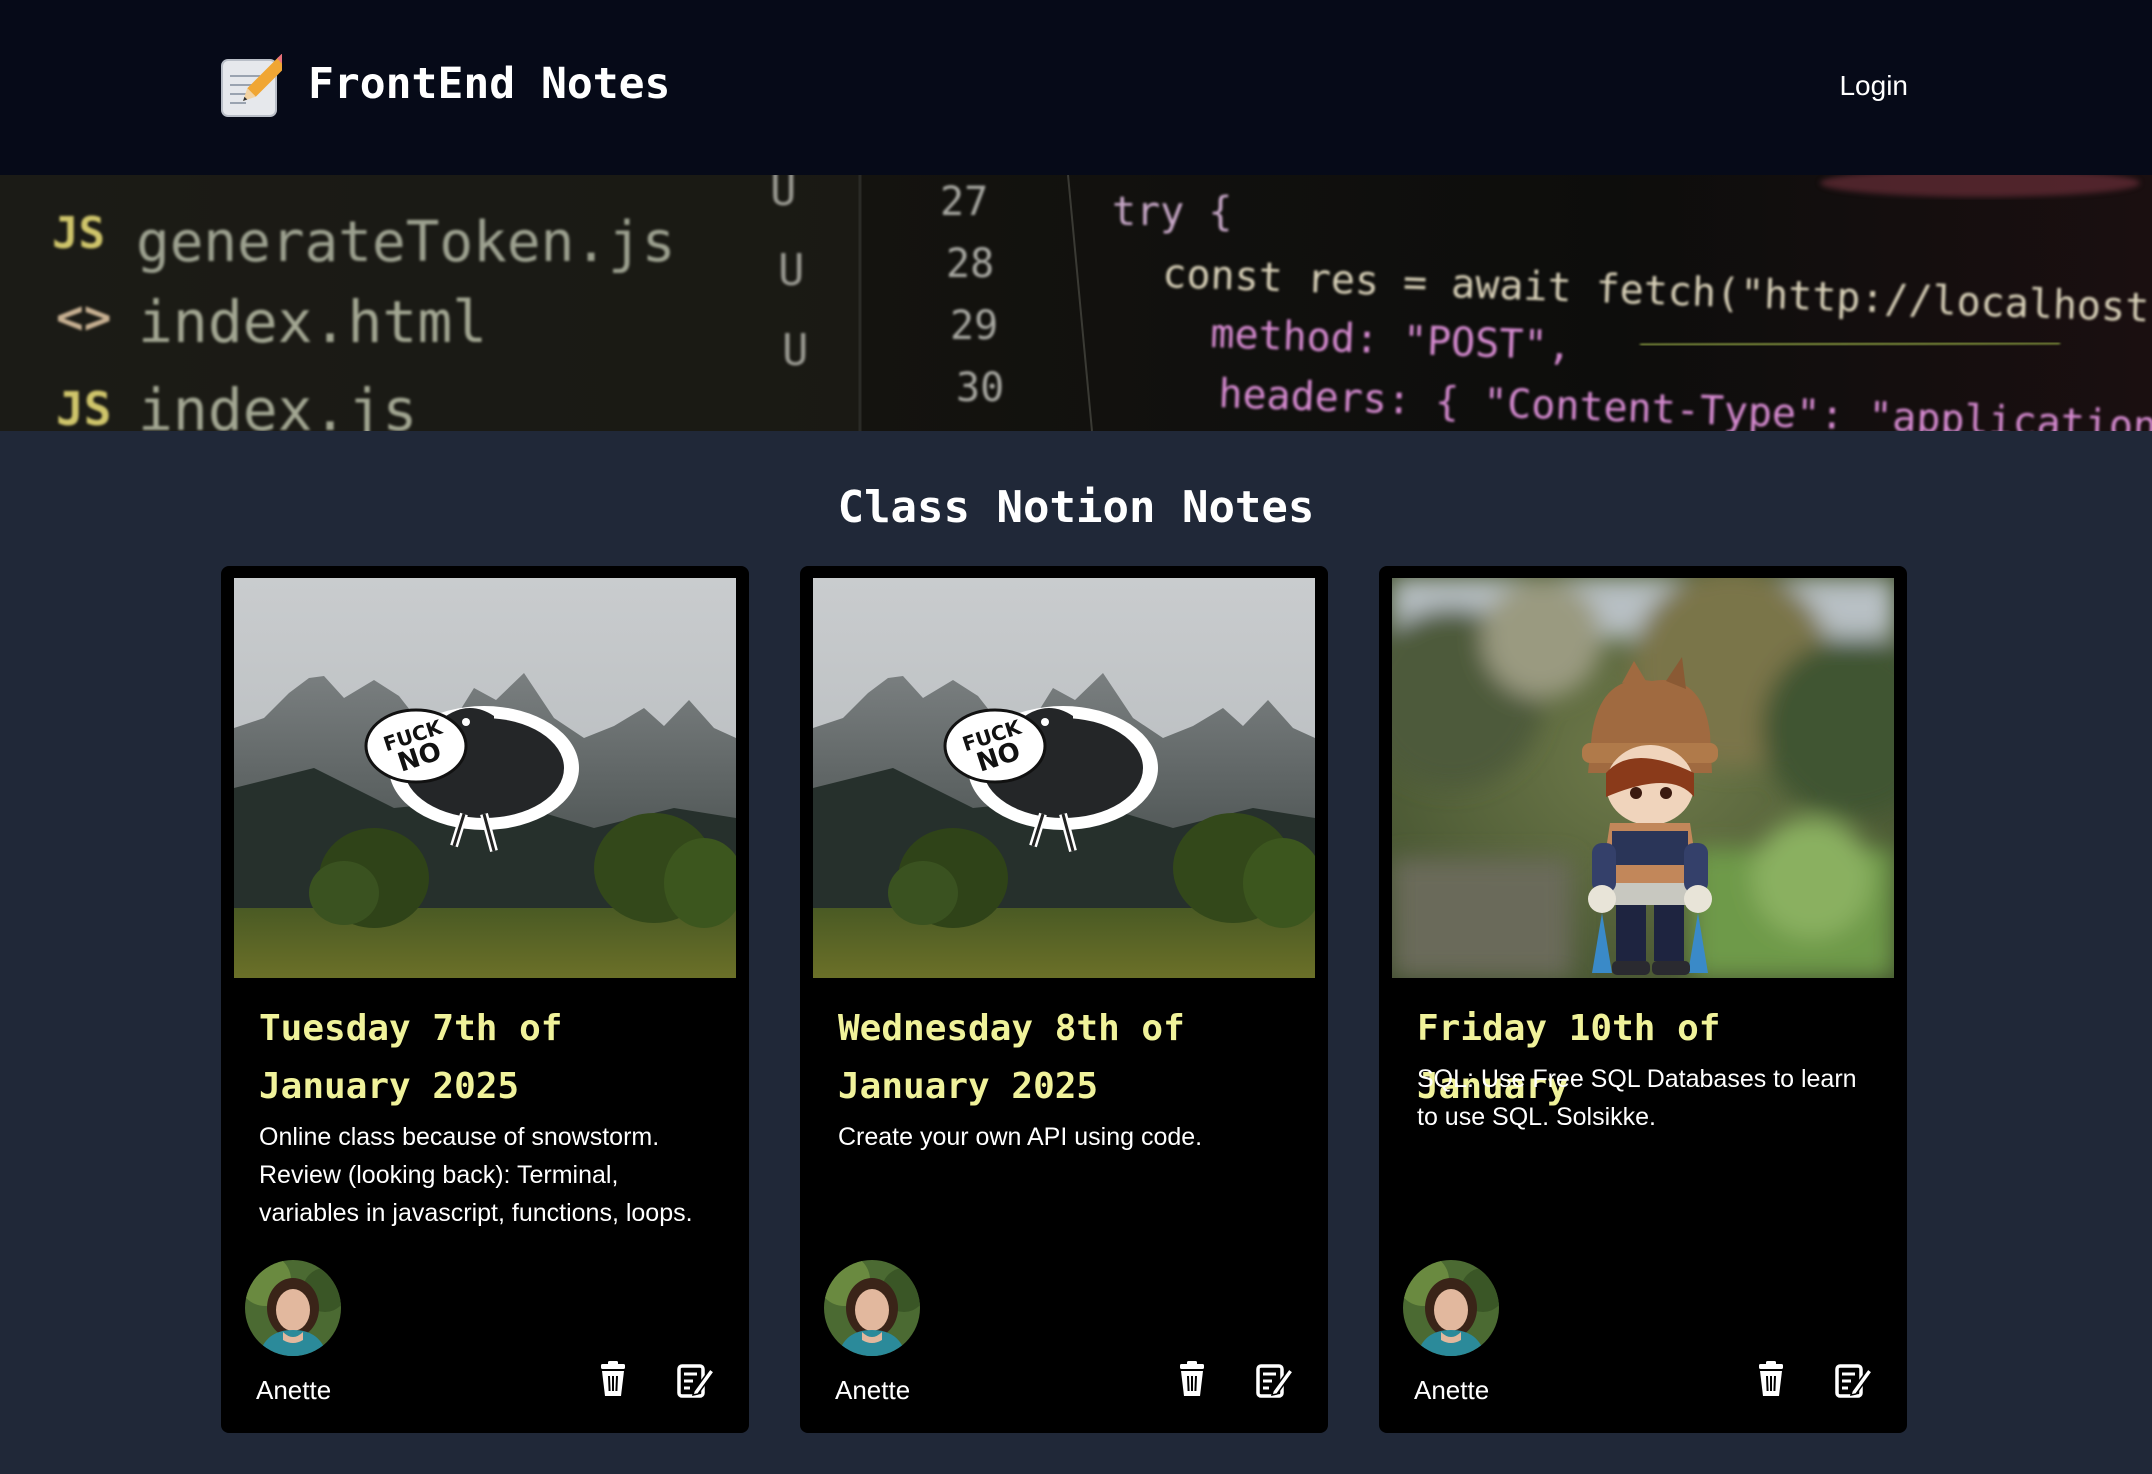 Image resolution: width=2152 pixels, height=1474 pixels. I want to click on svg-text: try {, so click(1172, 212).